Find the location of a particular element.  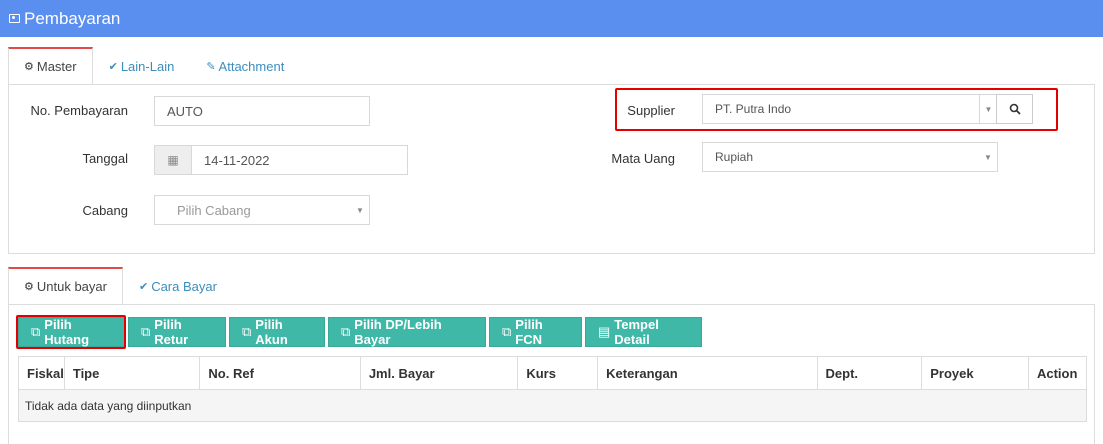

column-header: No. Ref is located at coordinates (280, 373).